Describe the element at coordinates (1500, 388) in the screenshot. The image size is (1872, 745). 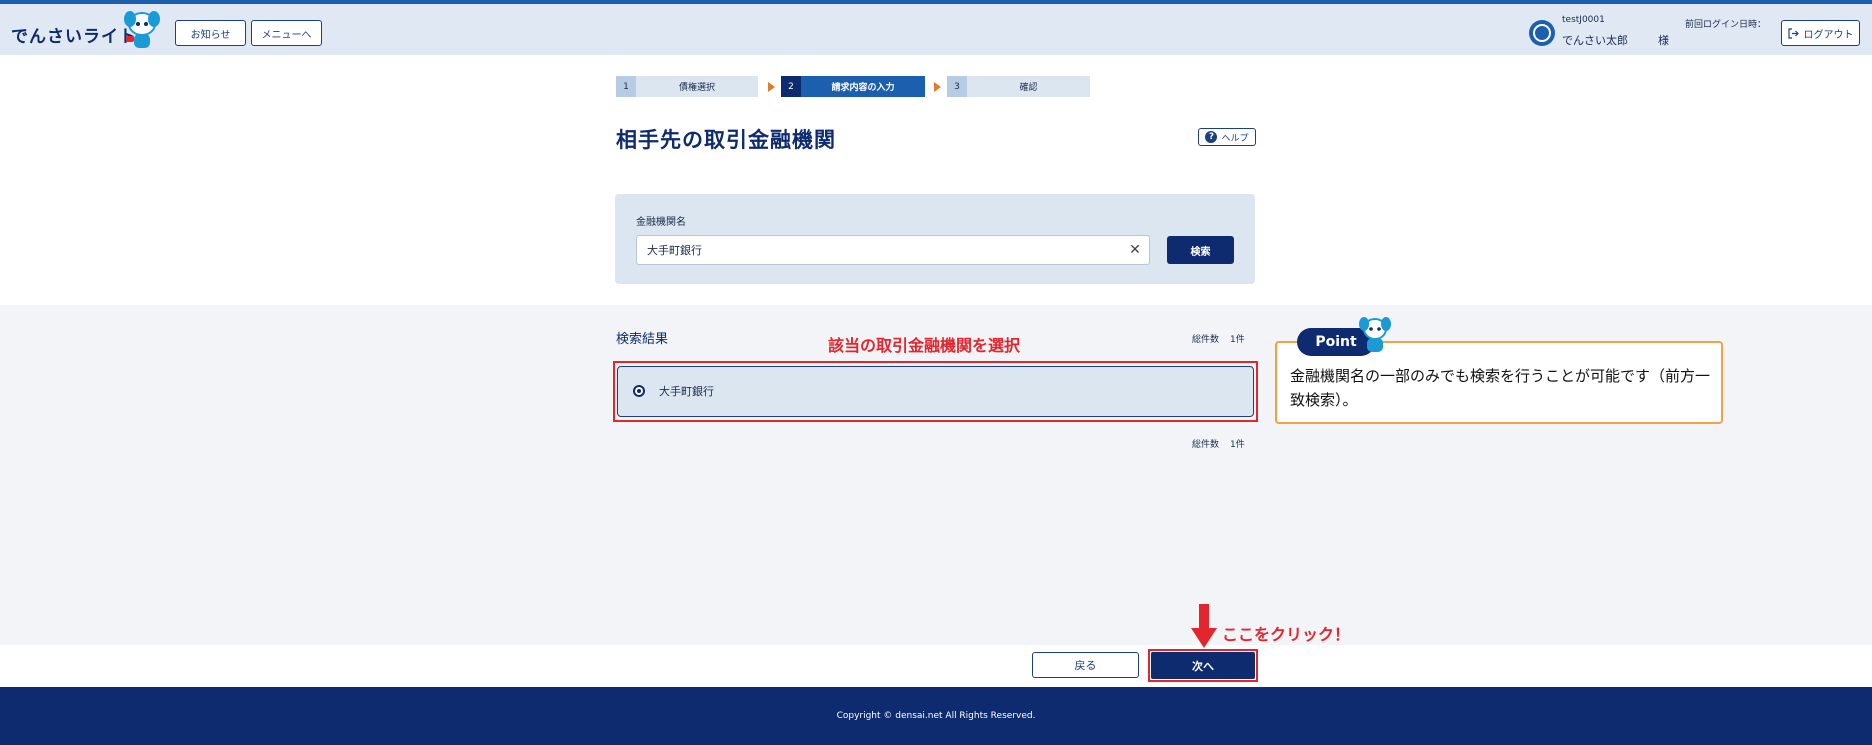
I see `point-text: 金融機関名の一部のみでも検索を行うことが可能です（前方一致検索）。` at that location.